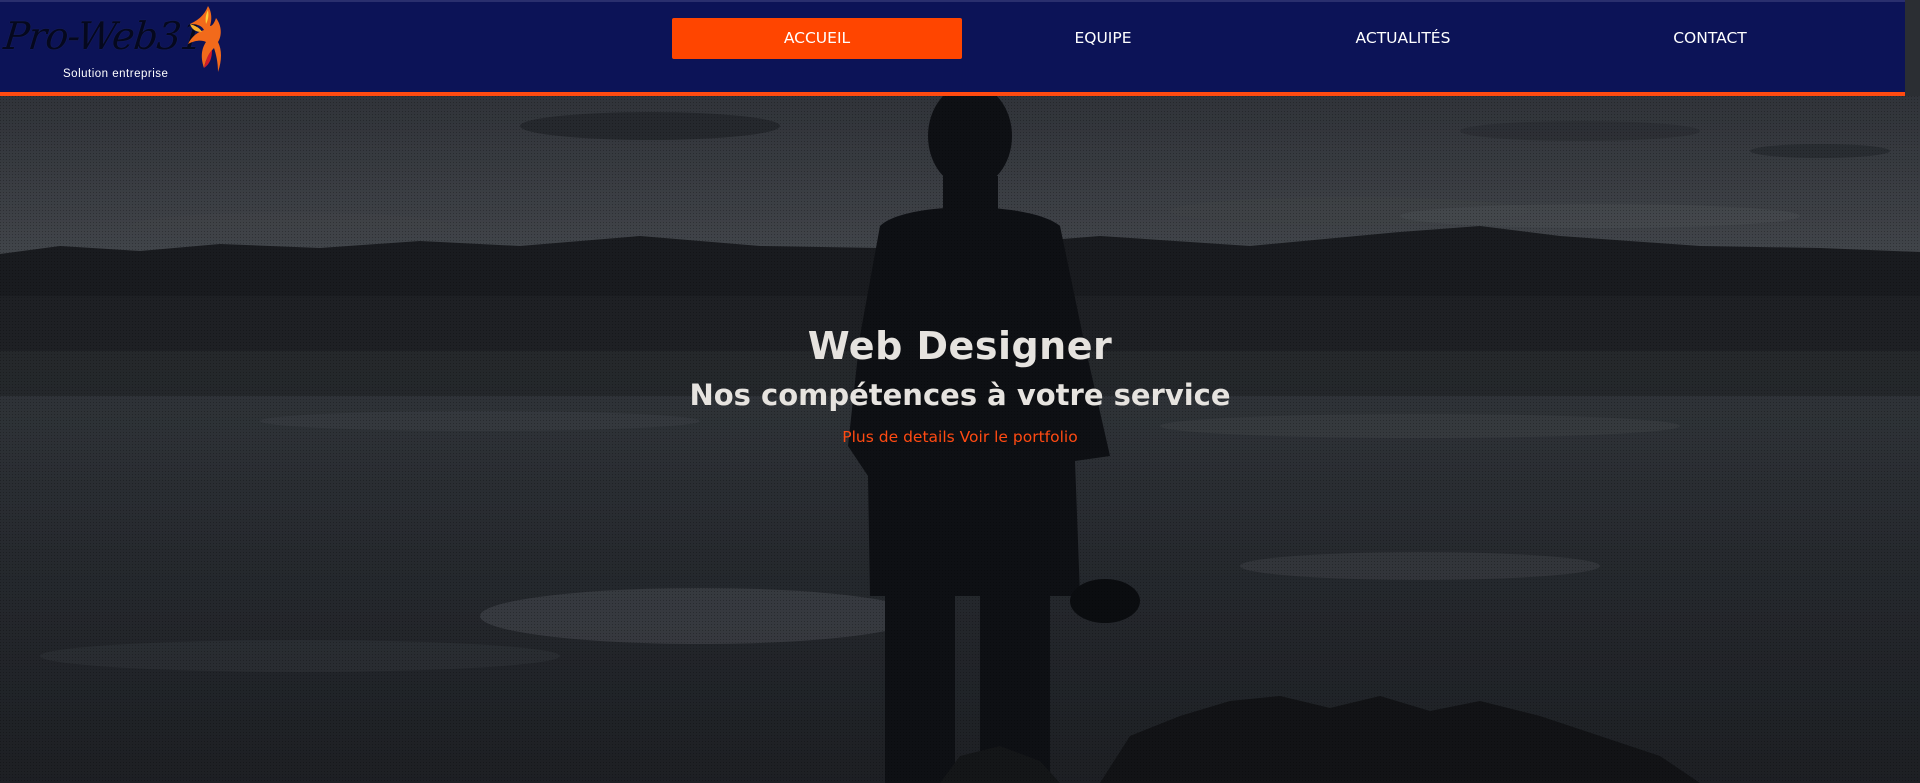 The height and width of the screenshot is (783, 1920). Describe the element at coordinates (116, 74) in the screenshot. I see `logo-tagline: Solution entreprise` at that location.